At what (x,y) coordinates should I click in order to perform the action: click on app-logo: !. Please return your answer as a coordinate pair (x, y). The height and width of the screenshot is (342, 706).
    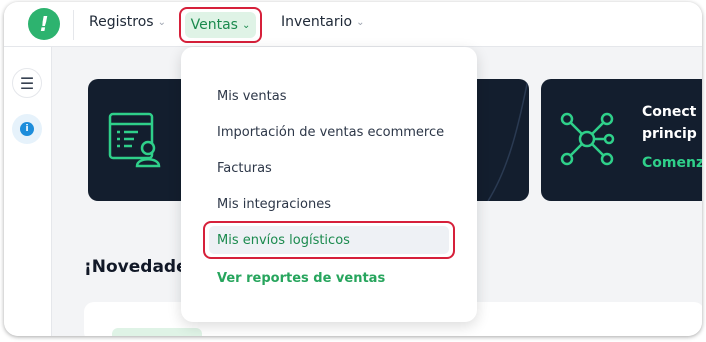
    Looking at the image, I should click on (44, 24).